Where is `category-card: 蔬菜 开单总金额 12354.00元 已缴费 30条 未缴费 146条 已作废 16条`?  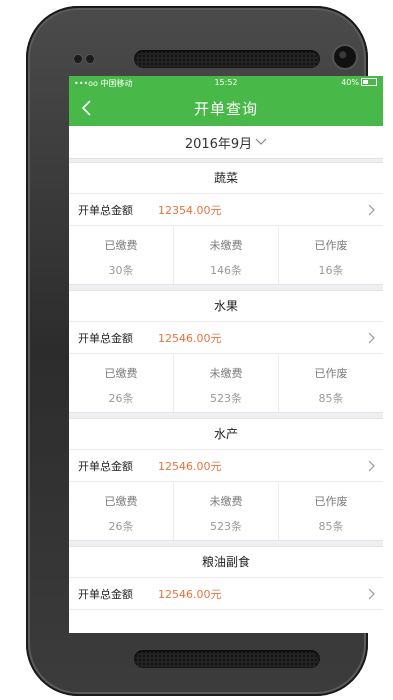 category-card: 蔬菜 开单总金额 12354.00元 已缴费 30条 未缴费 146条 已作废 16条 is located at coordinates (226, 223).